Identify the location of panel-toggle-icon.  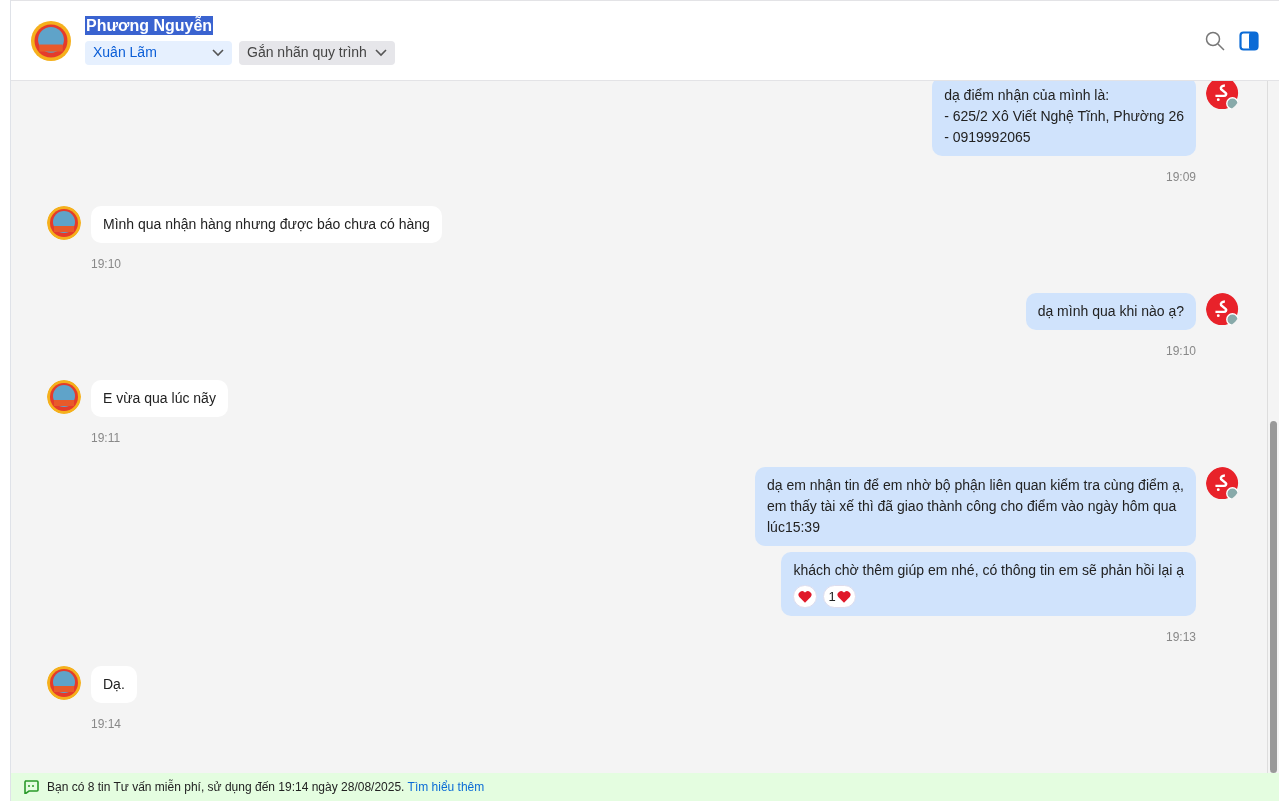
(1249, 40).